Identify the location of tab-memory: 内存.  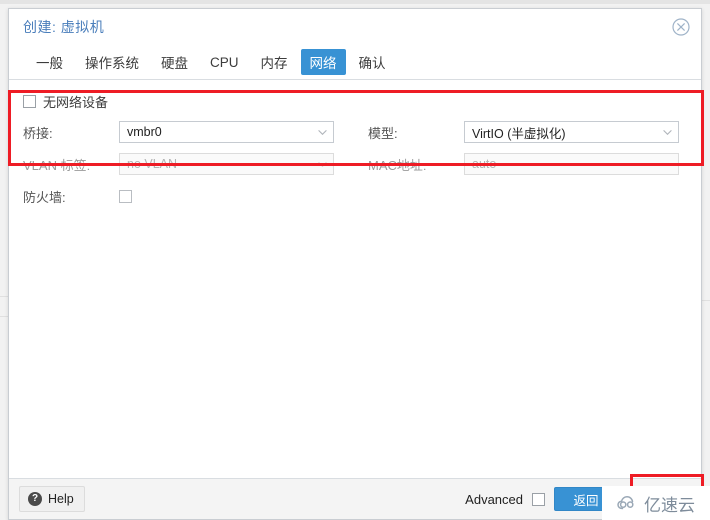
(274, 62).